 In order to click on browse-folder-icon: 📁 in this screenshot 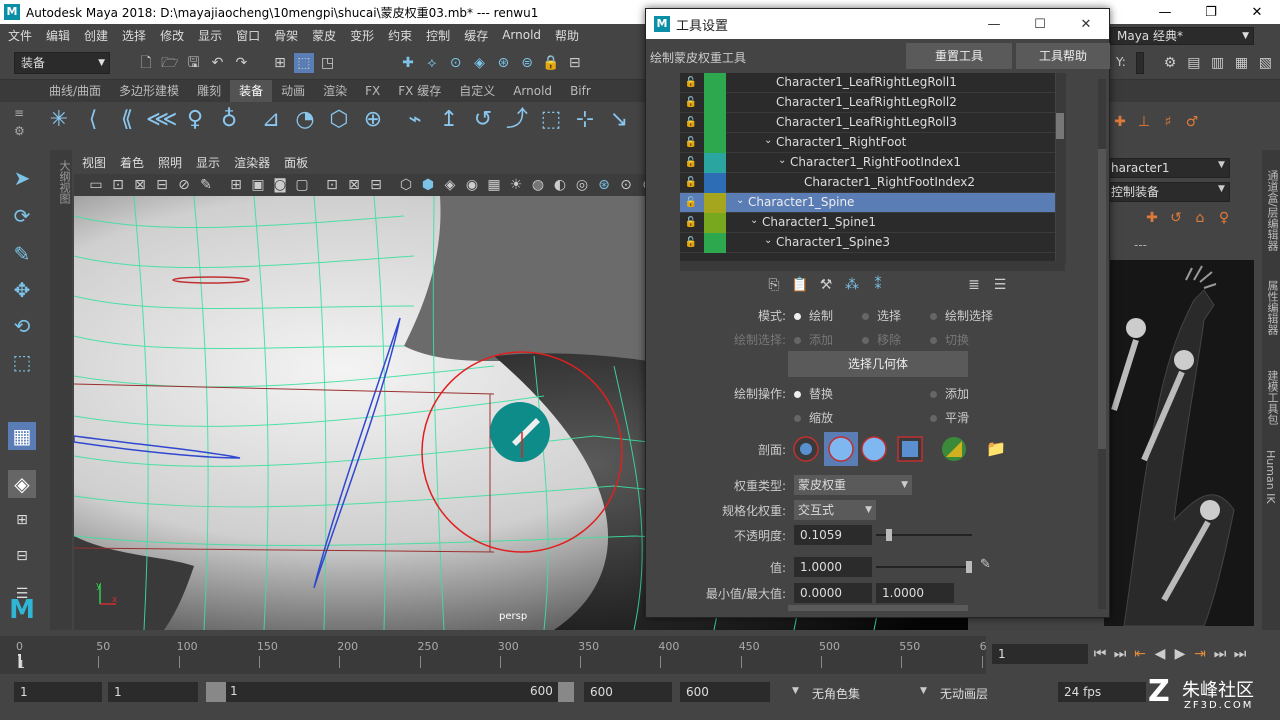, I will do `click(996, 448)`.